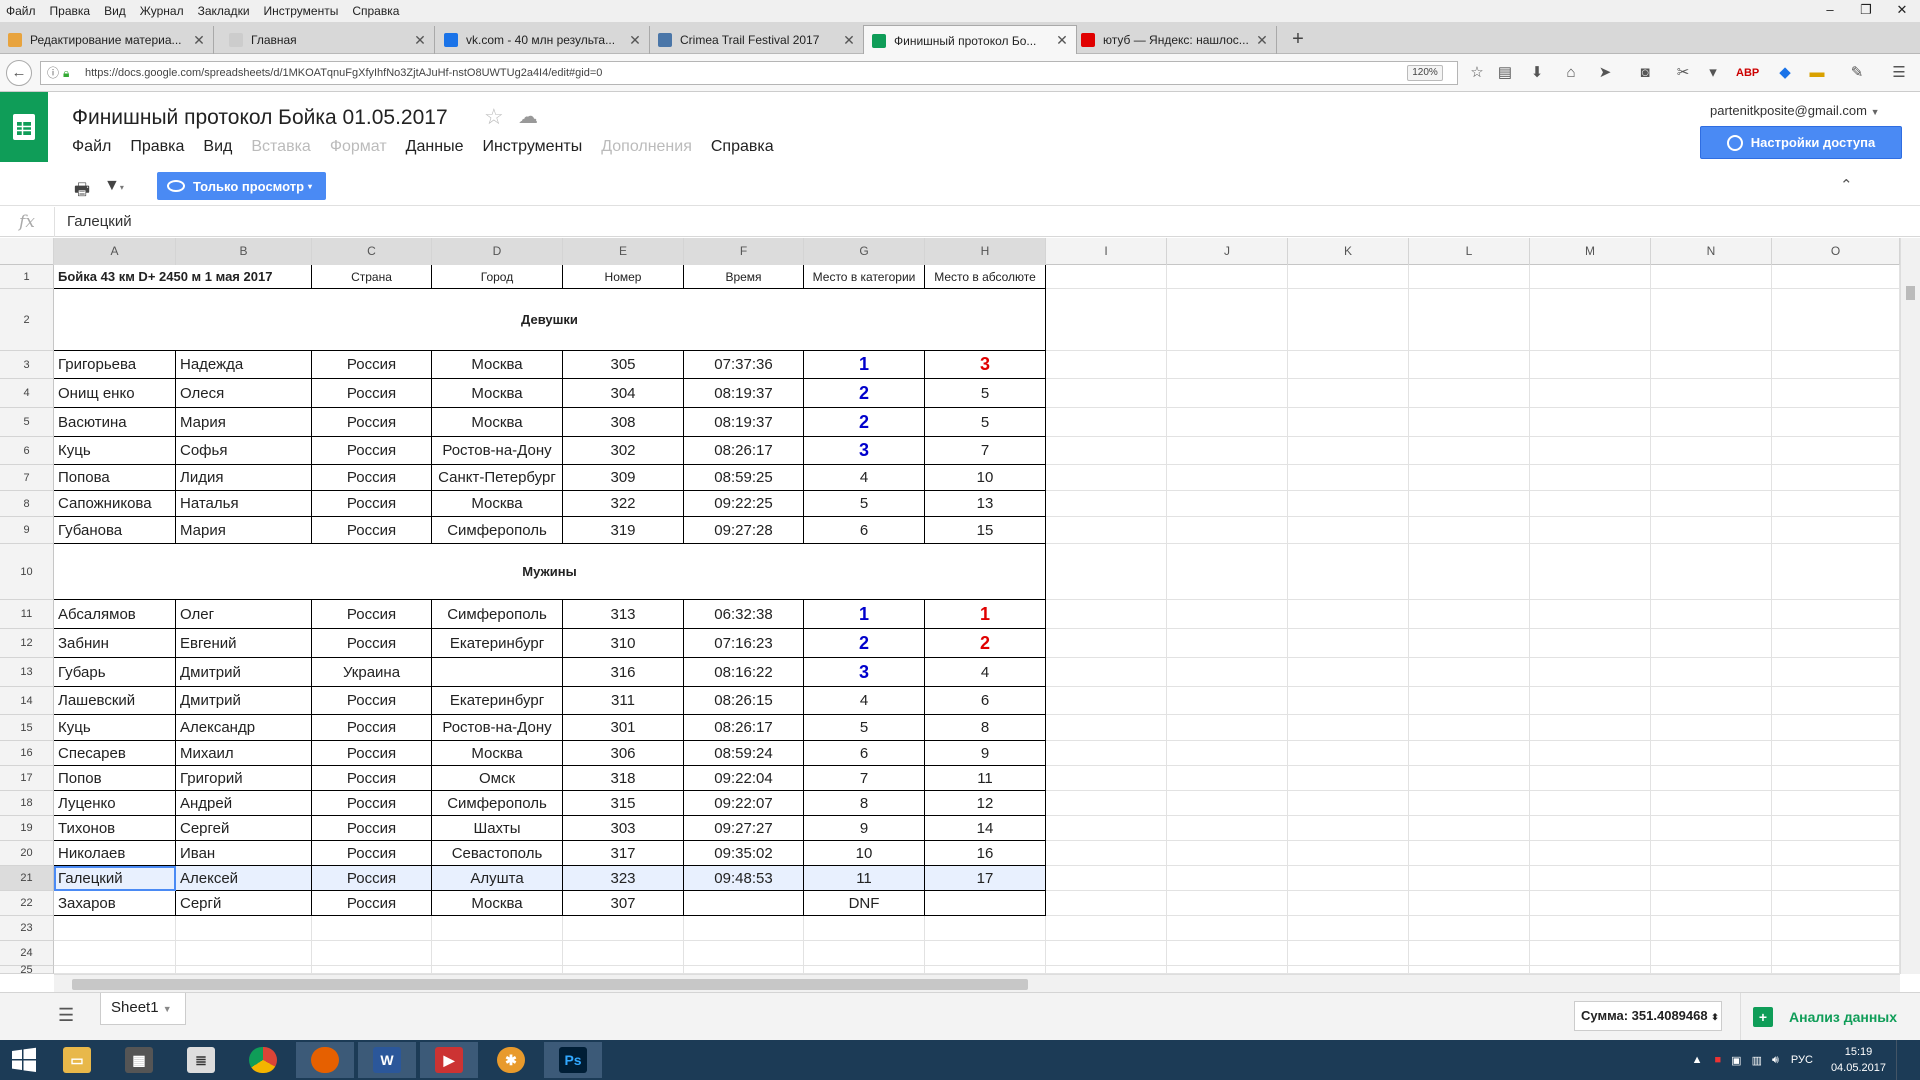 The image size is (1920, 1080). I want to click on browser-tab: Финишный протокол Бо... ✕, so click(970, 40).